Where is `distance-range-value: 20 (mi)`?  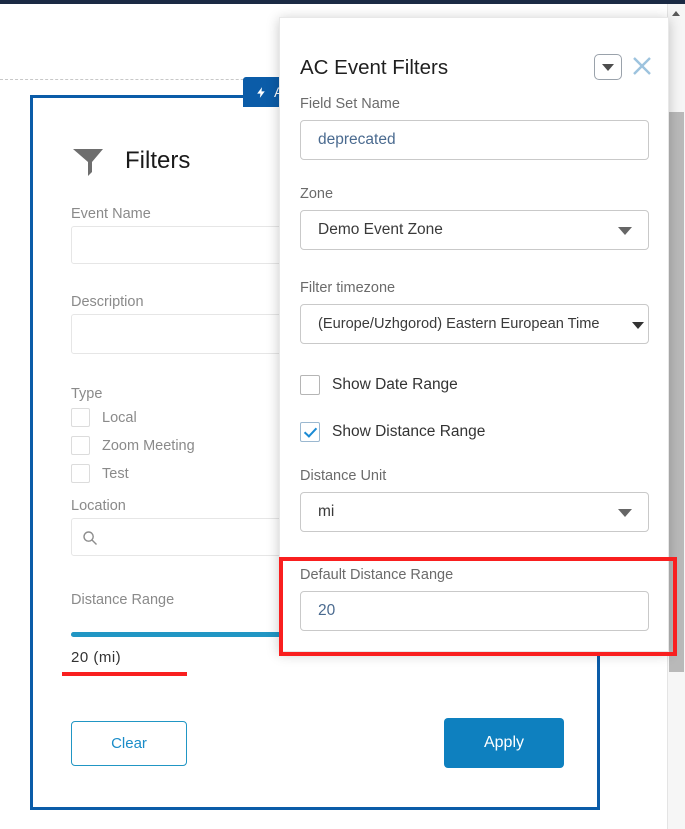
distance-range-value: 20 (mi) is located at coordinates (96, 657).